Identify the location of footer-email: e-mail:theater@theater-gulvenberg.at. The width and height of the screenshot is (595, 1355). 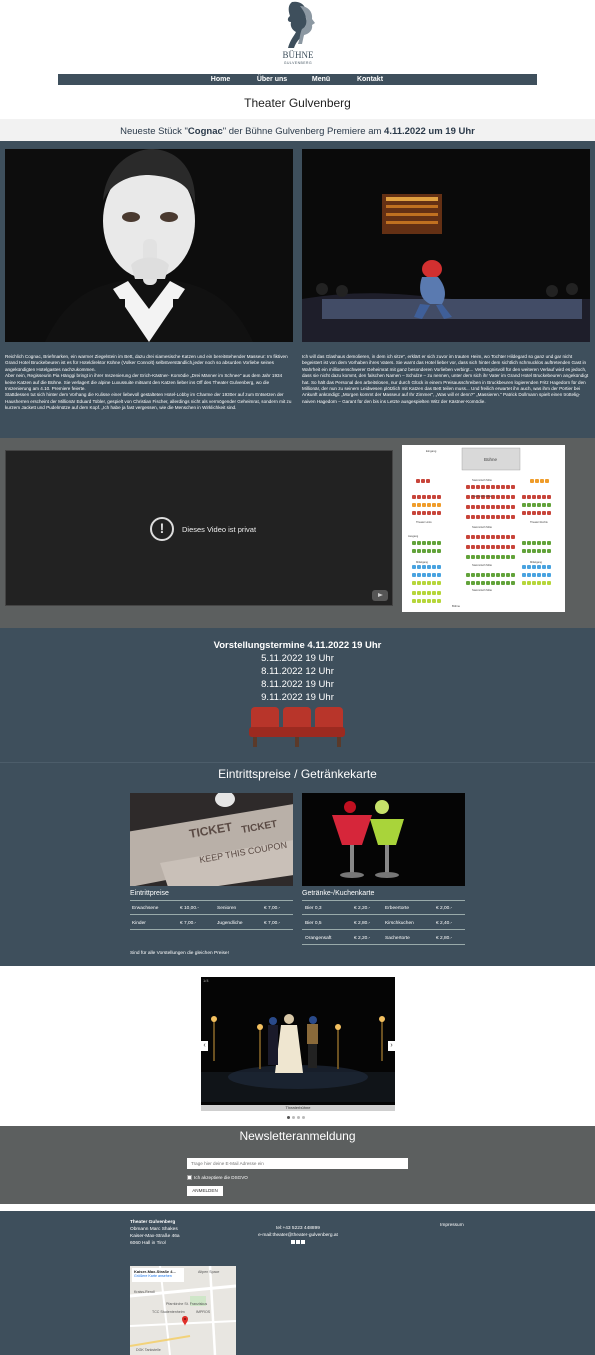
(298, 1235).